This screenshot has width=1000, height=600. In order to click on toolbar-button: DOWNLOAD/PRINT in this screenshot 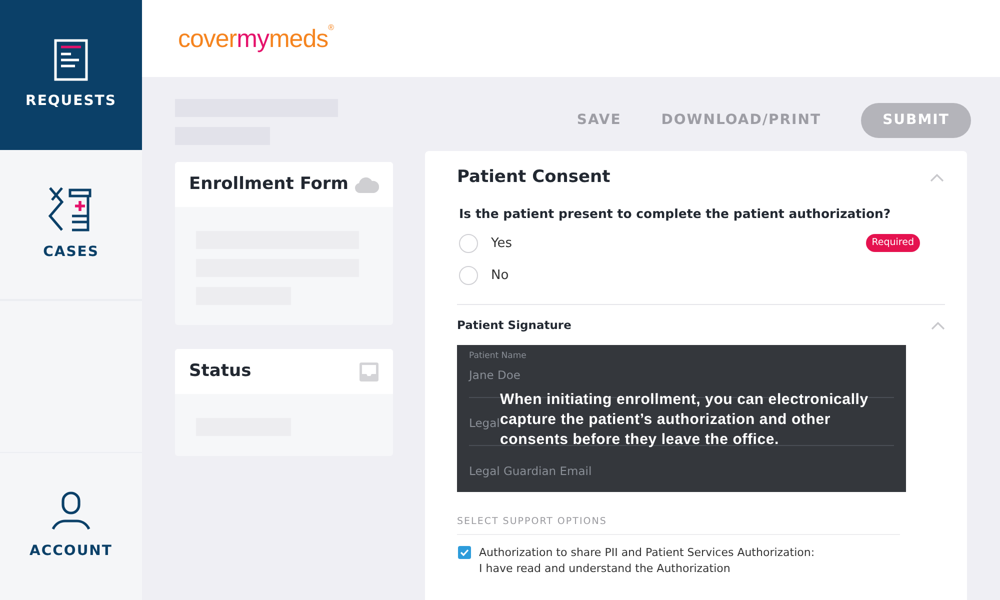, I will do `click(741, 120)`.